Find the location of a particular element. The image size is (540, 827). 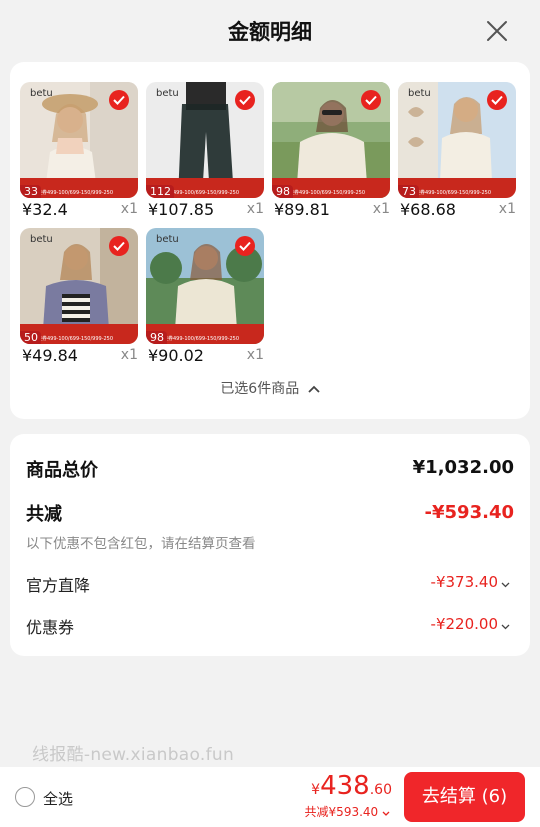

coupon-value: -¥220.00 is located at coordinates (470, 624).